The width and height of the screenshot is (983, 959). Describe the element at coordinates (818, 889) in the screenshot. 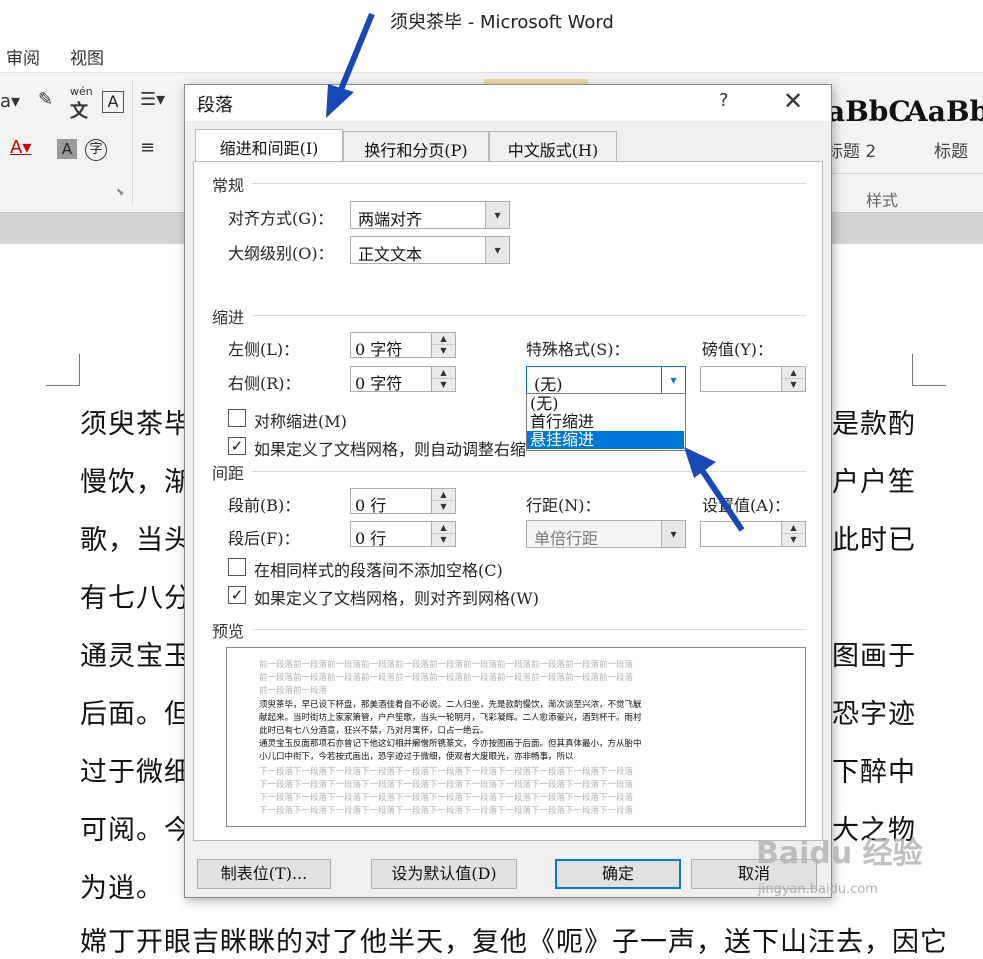

I see `baidu-watermark-url: jingyan.baidu.com` at that location.